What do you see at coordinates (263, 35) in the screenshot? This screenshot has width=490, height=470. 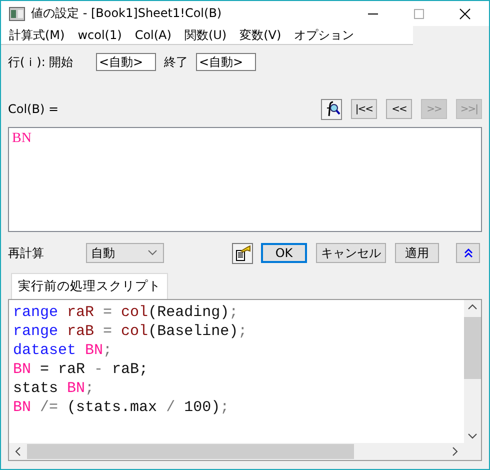 I see `menu-item: 変数(V)` at bounding box center [263, 35].